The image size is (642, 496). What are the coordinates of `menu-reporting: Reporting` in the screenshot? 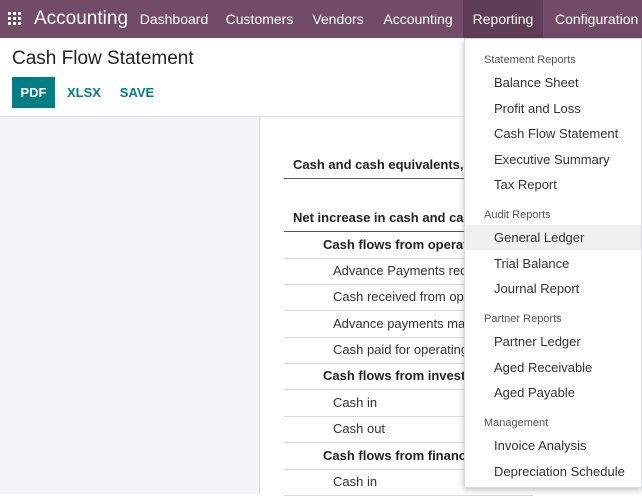 It's located at (503, 19).